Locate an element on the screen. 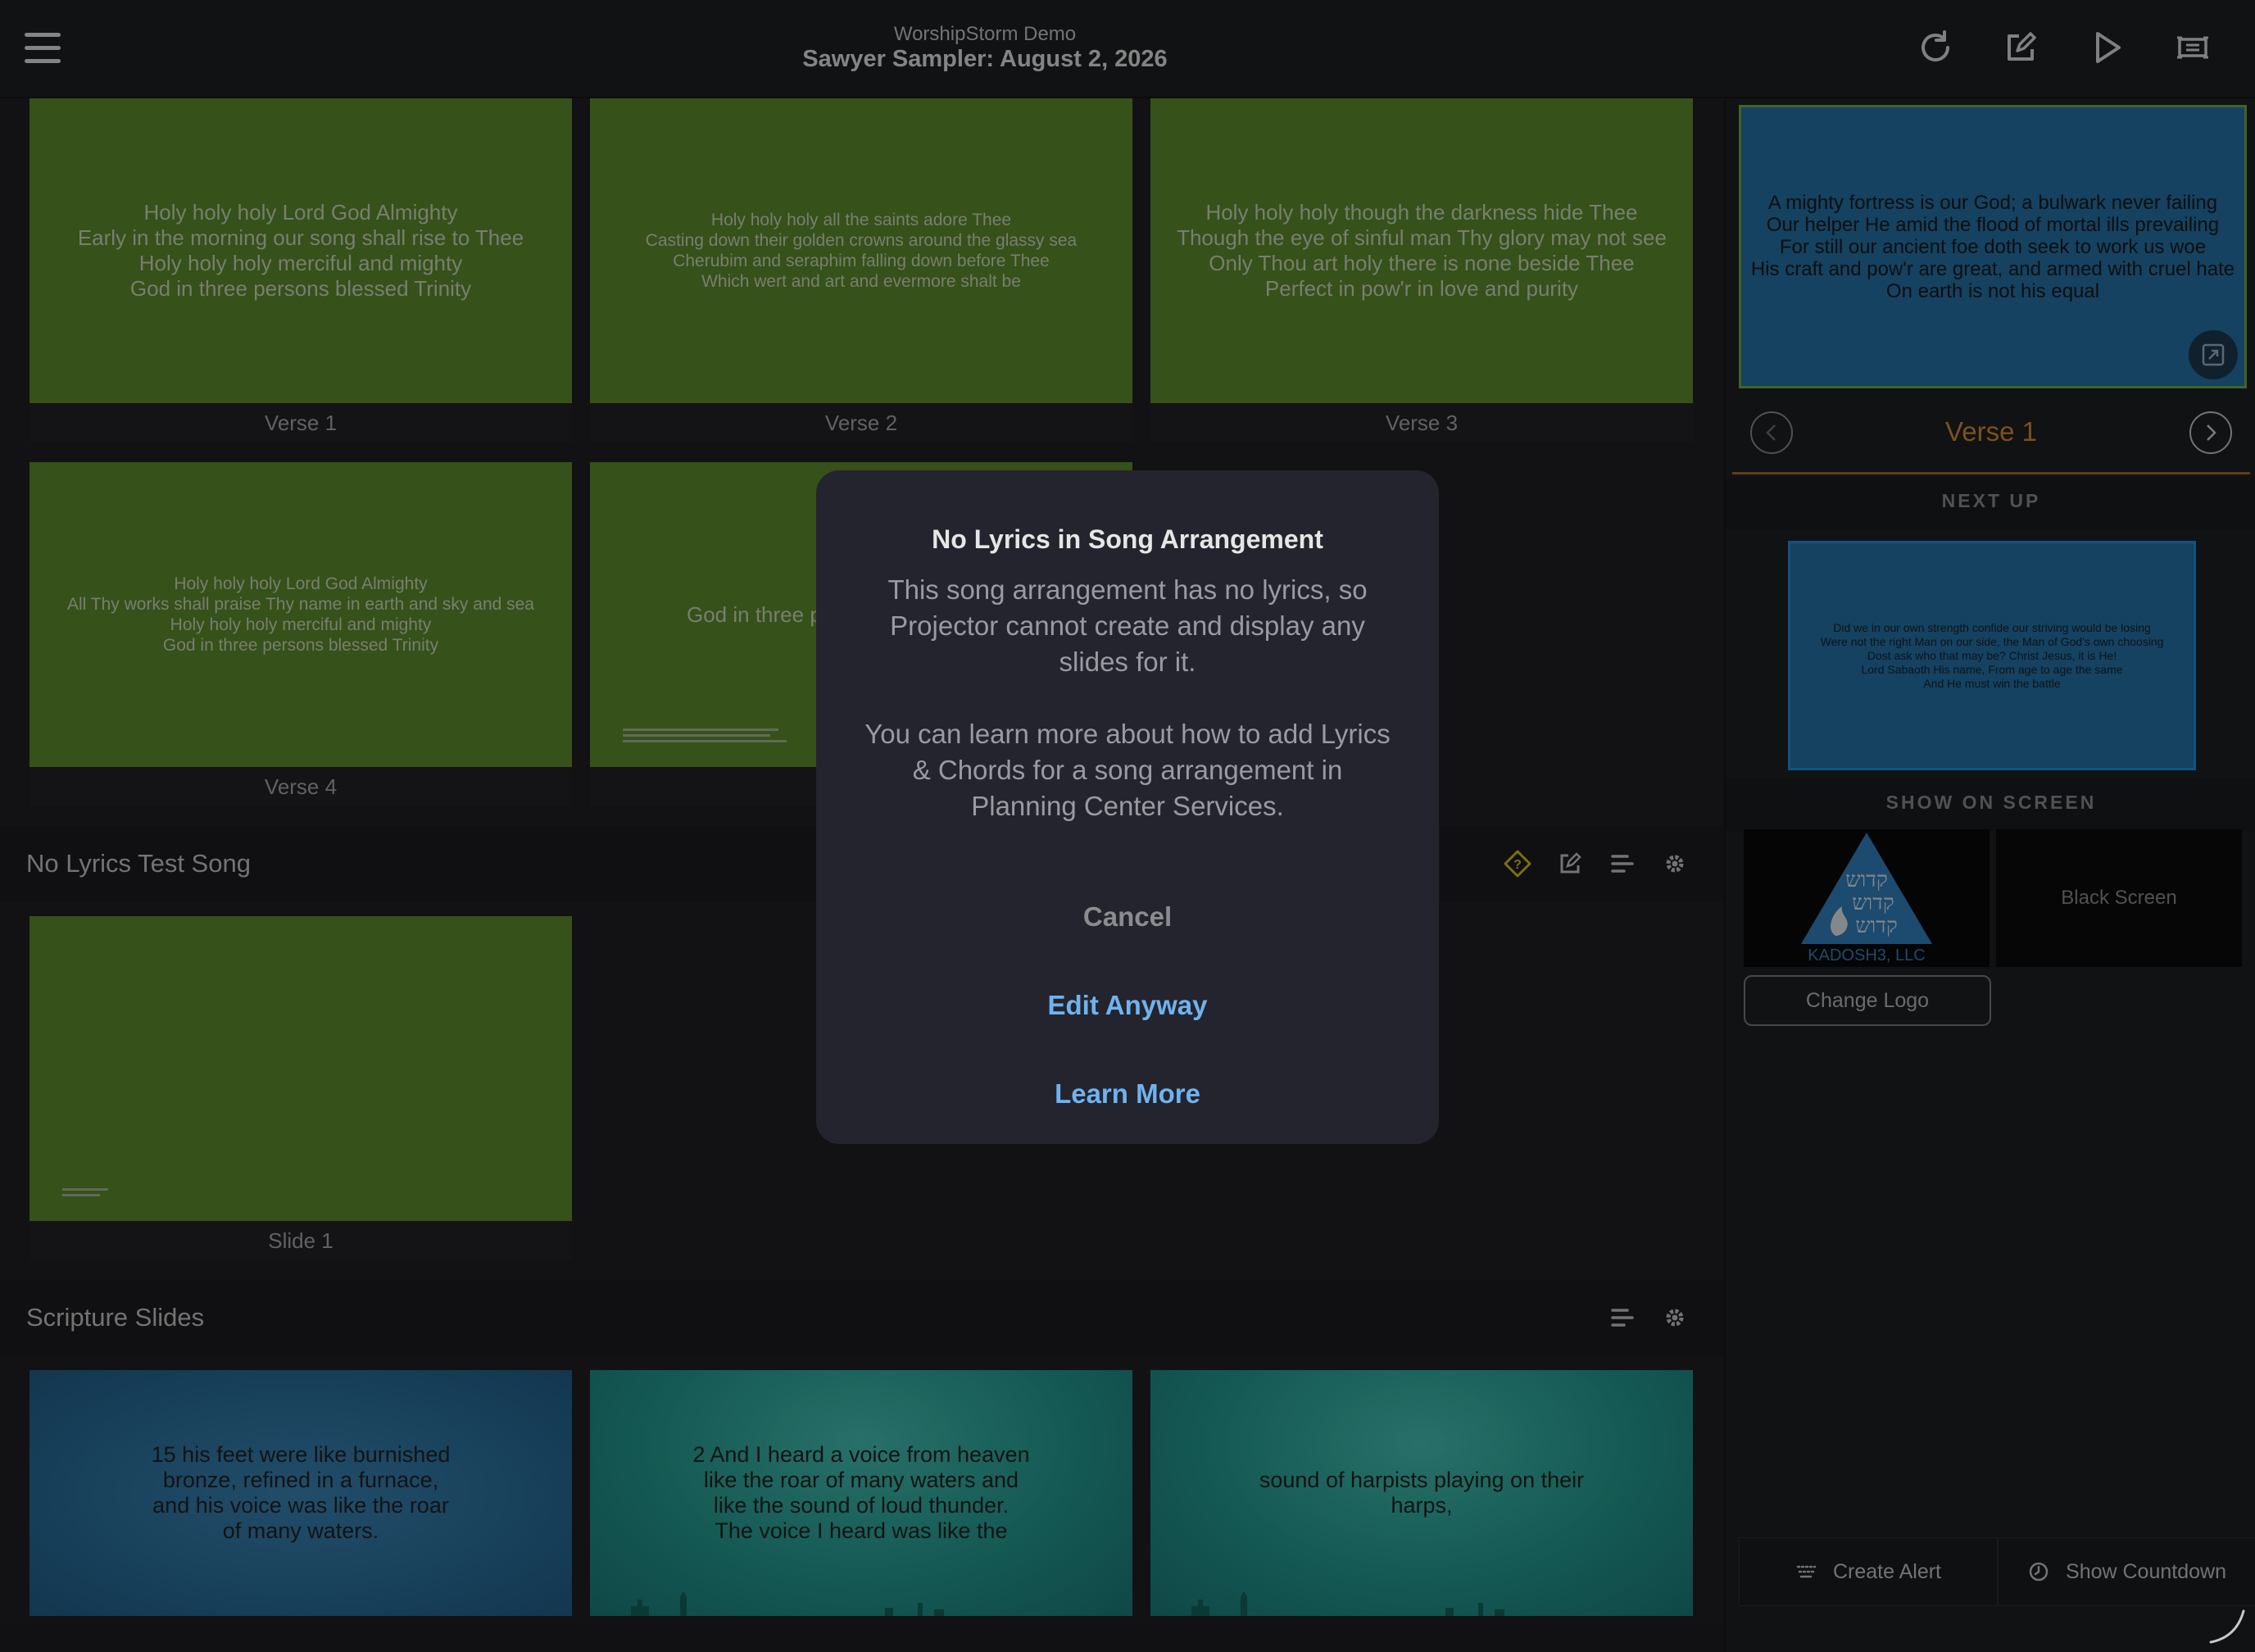 The image size is (2255, 1652). learn-more-button: Learn More is located at coordinates (1127, 1094).